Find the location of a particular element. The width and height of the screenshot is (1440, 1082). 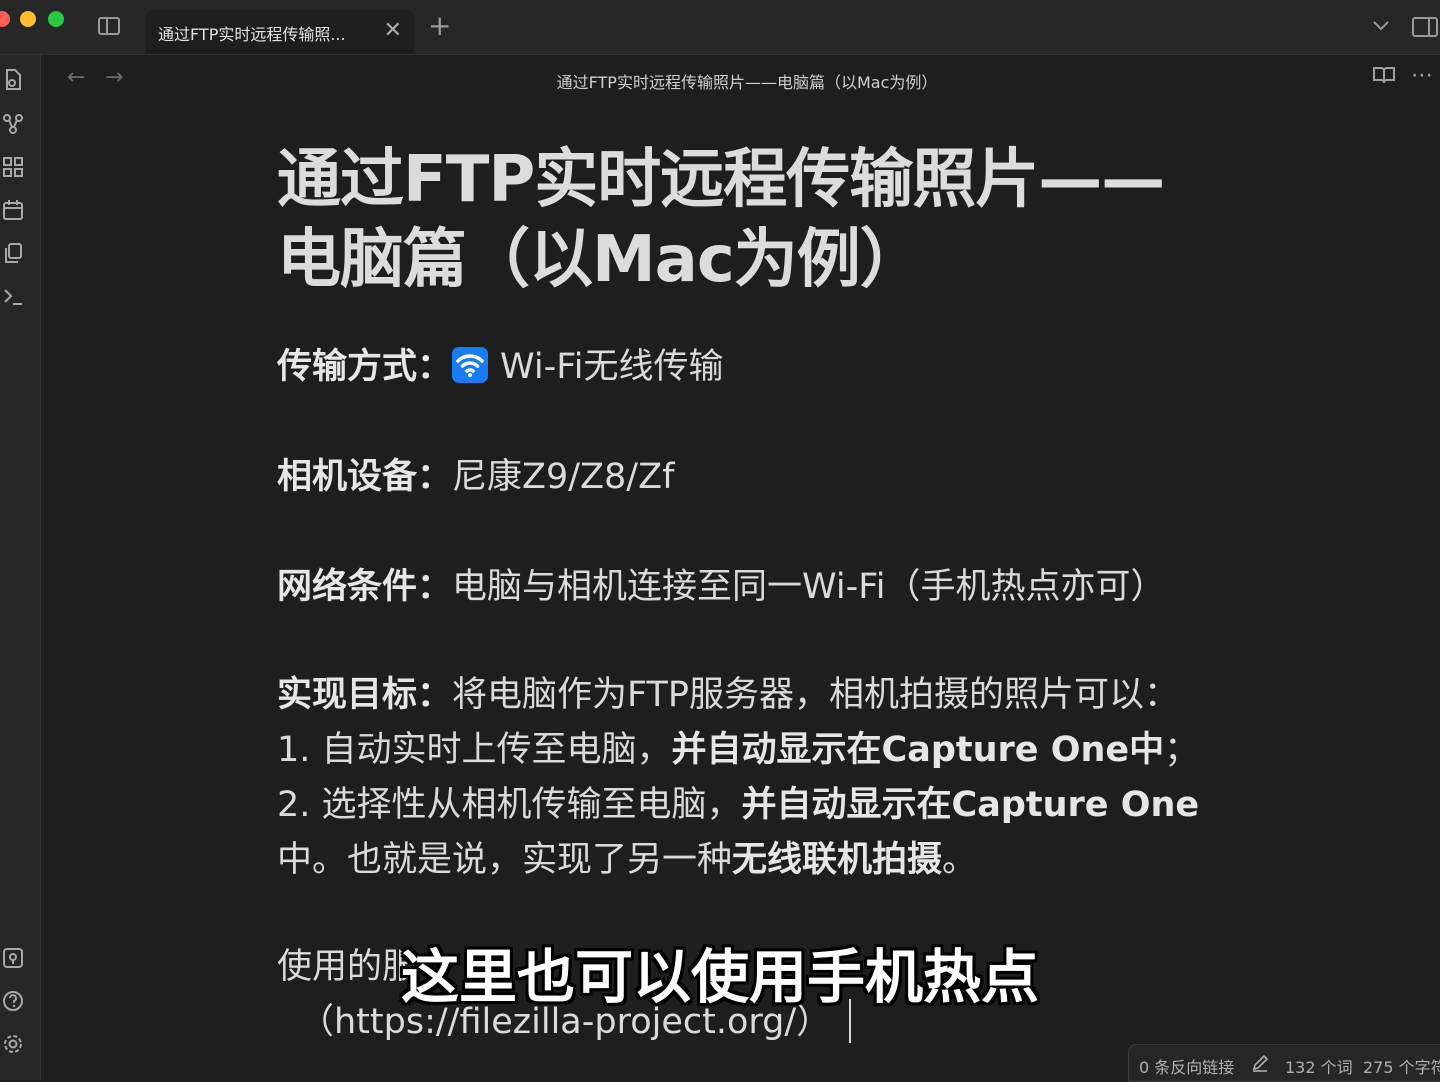

title-bar: 通过FTP实时远程传输照... ✕ + is located at coordinates (720, 27).